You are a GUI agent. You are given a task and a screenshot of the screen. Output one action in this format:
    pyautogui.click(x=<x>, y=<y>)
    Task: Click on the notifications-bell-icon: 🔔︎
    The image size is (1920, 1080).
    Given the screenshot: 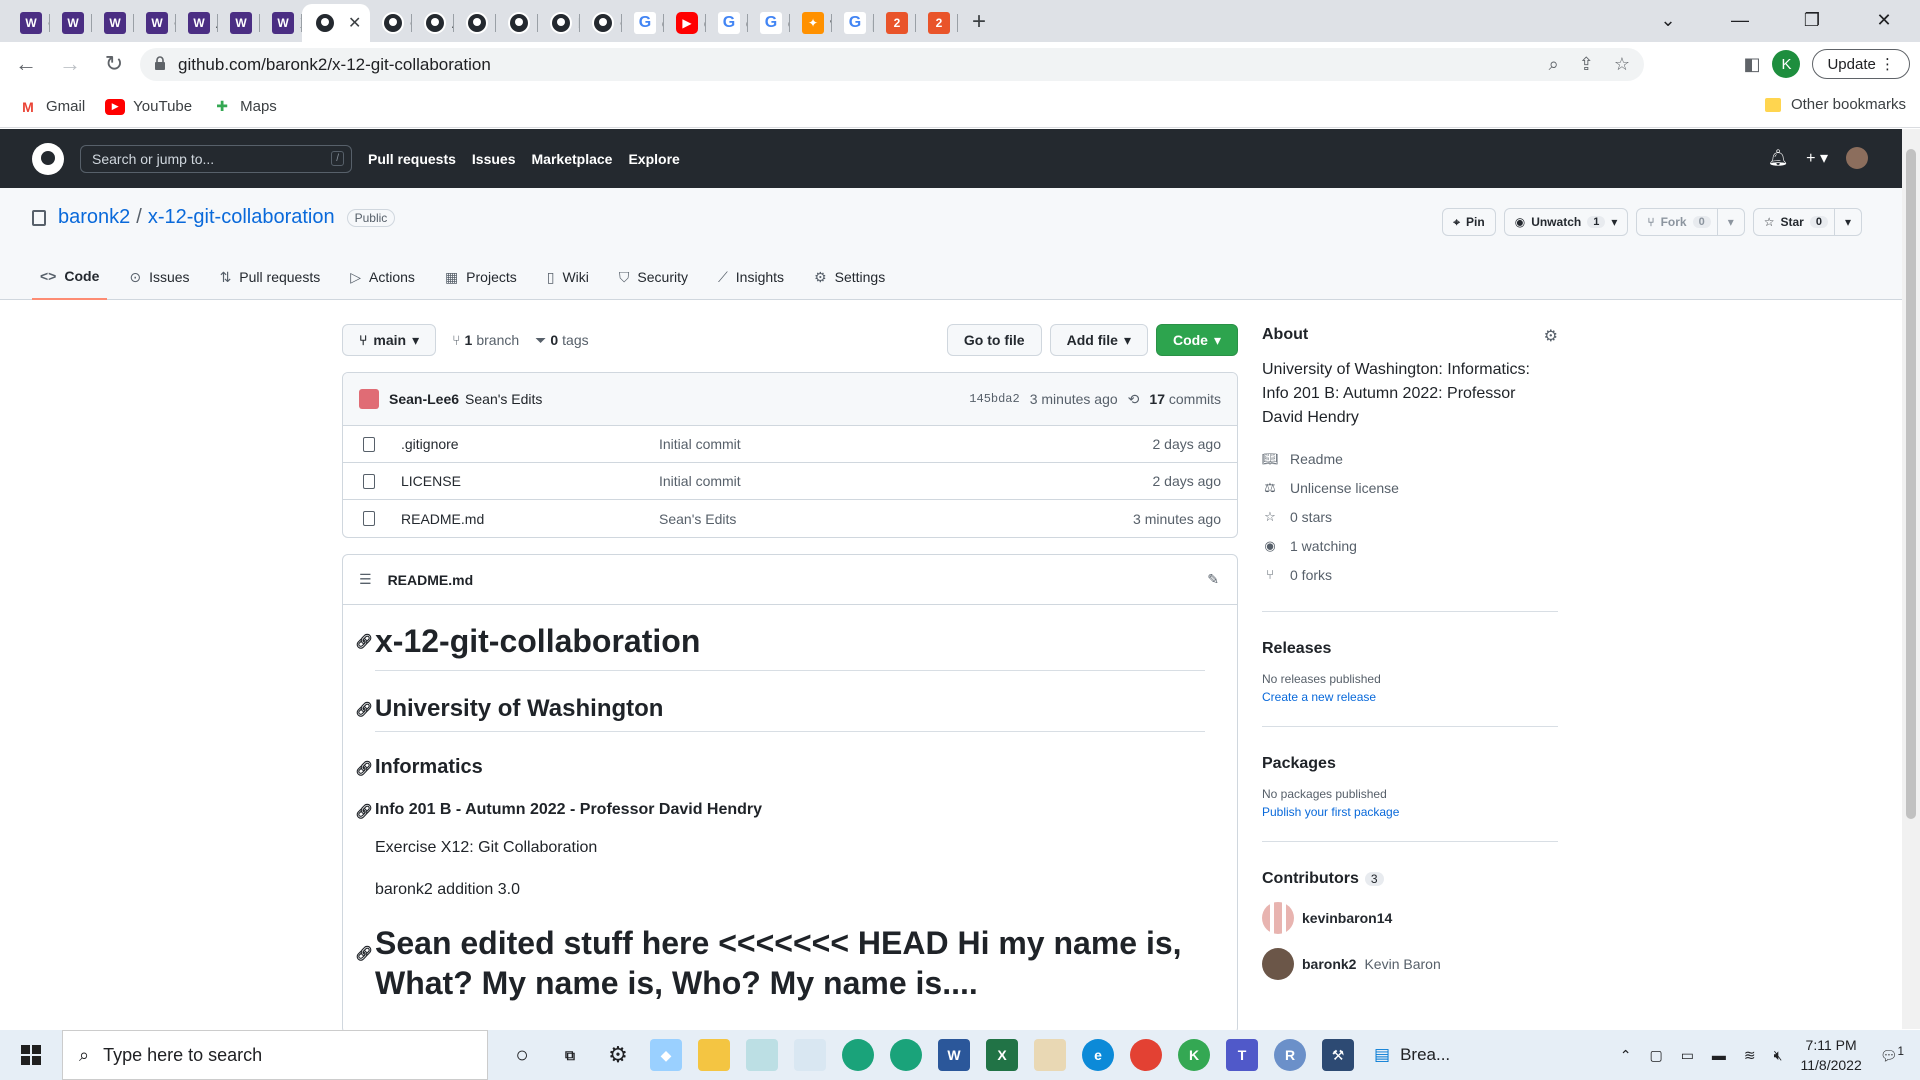 What is the action you would take?
    pyautogui.click(x=1778, y=158)
    